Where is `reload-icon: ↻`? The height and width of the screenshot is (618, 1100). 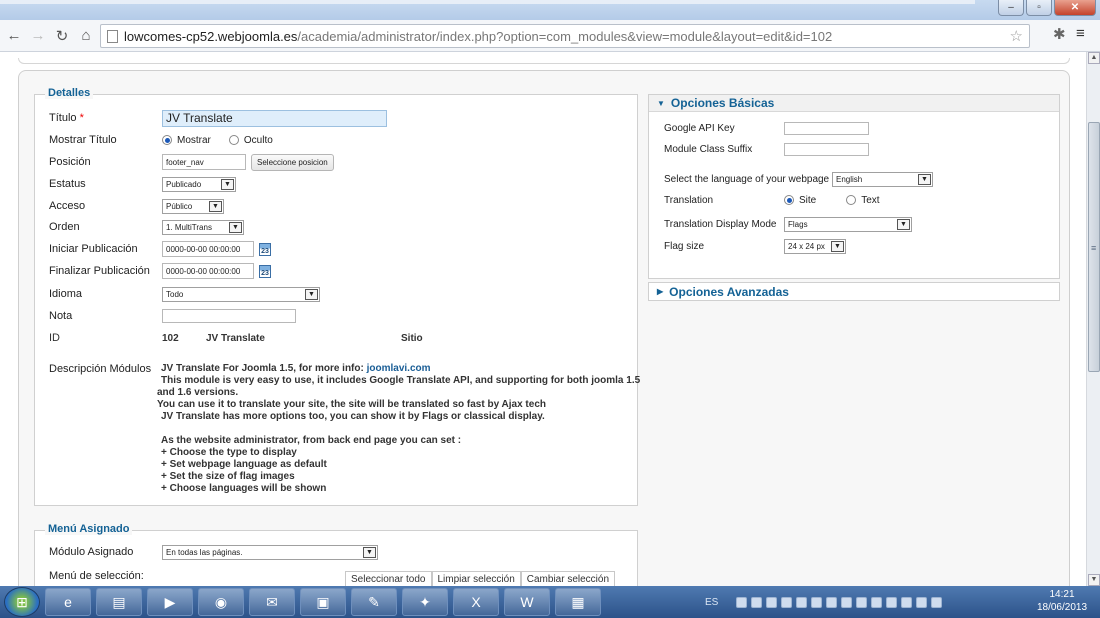
reload-icon: ↻ is located at coordinates (62, 36).